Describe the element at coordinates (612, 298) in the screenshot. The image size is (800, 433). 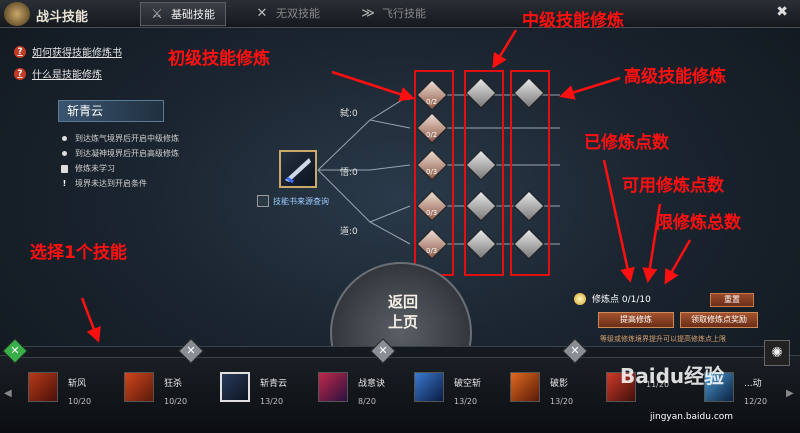
I see `training-points: 修炼点 0/1/10` at that location.